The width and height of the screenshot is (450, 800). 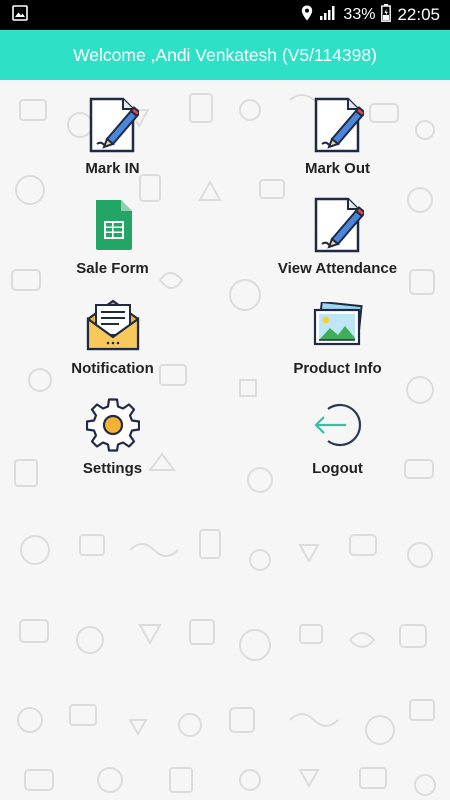 I want to click on welcome-title: Welcome ,Andi Venkatesh (V5/114398), so click(x=225, y=54).